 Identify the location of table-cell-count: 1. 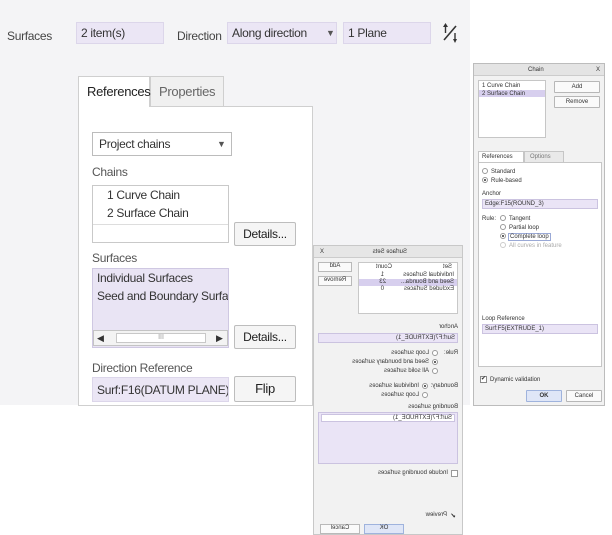
(382, 275).